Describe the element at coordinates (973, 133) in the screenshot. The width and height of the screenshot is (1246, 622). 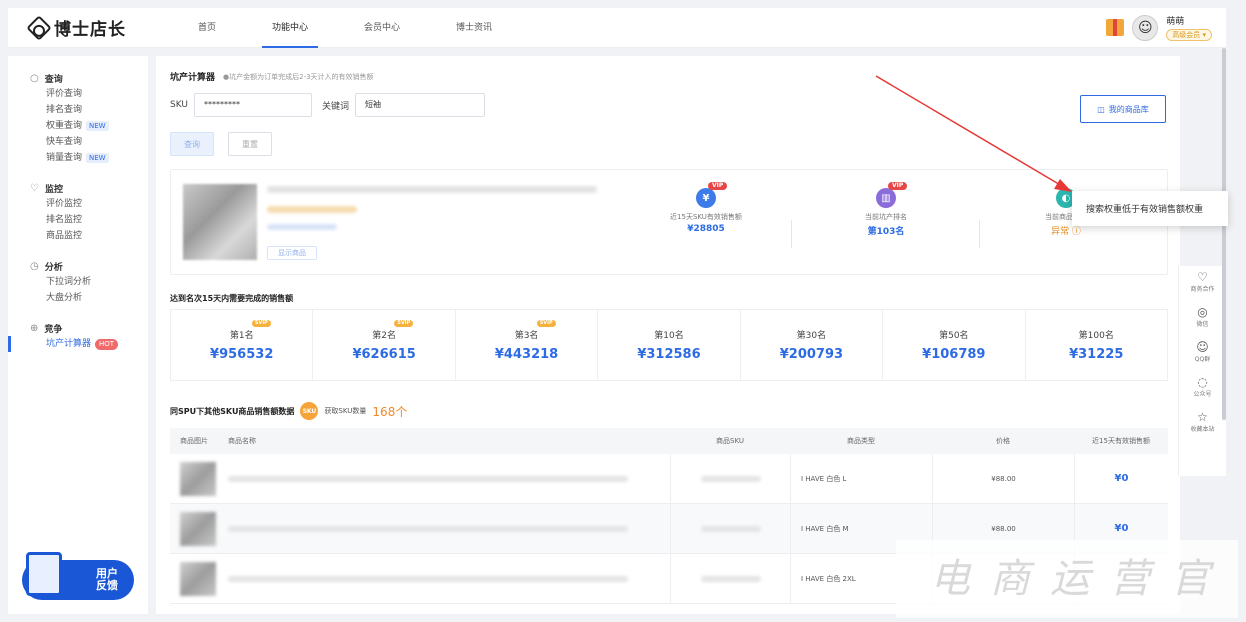
I see `annotation-arrow` at that location.